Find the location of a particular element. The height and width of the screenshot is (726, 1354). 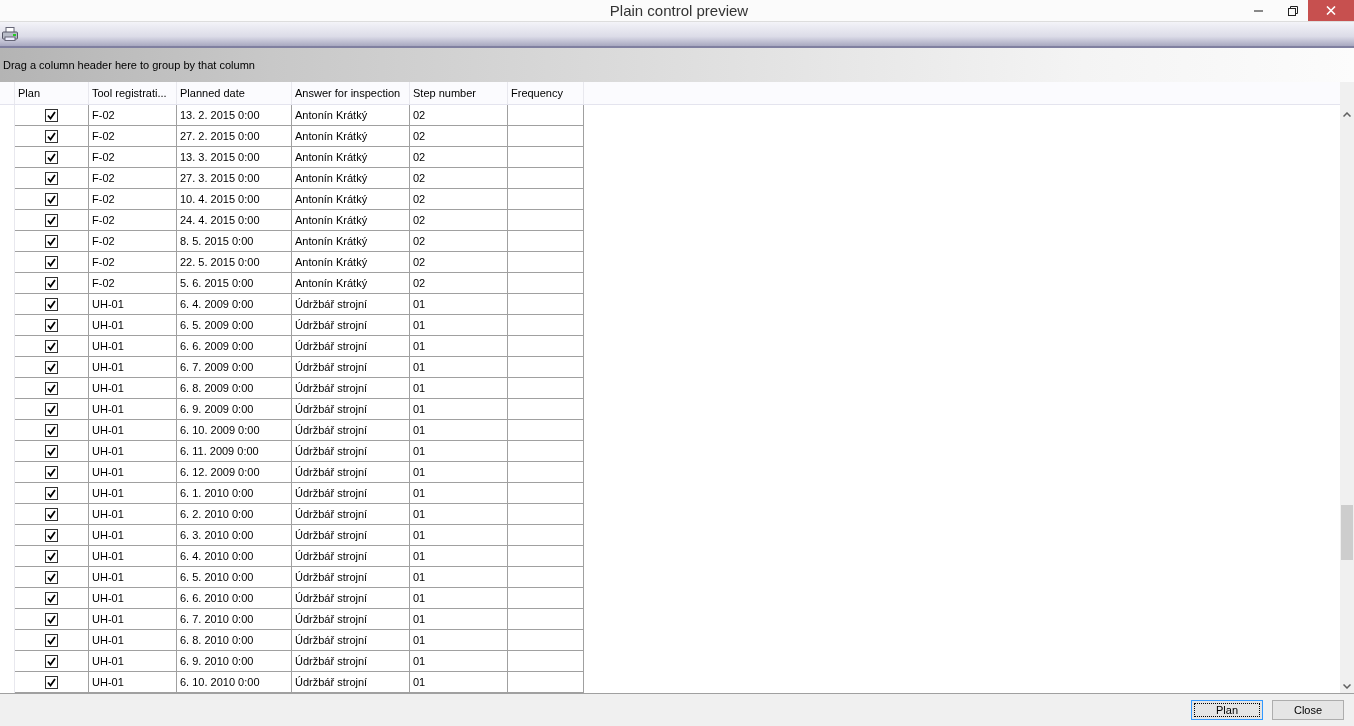

table-cell: 6. 4. 2009 0:00 is located at coordinates (234, 304).